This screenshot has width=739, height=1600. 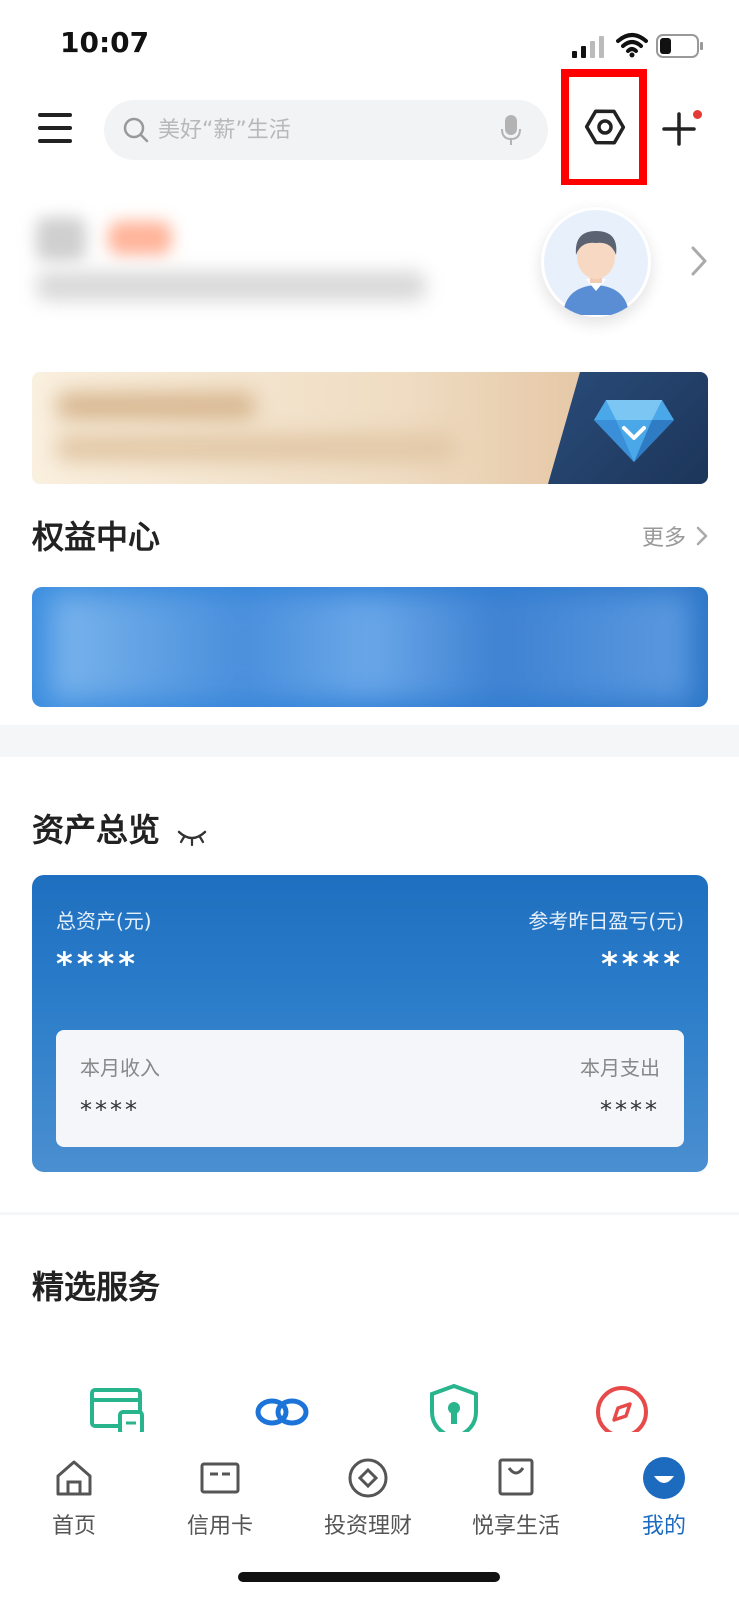 I want to click on profile-section, so click(x=369, y=270).